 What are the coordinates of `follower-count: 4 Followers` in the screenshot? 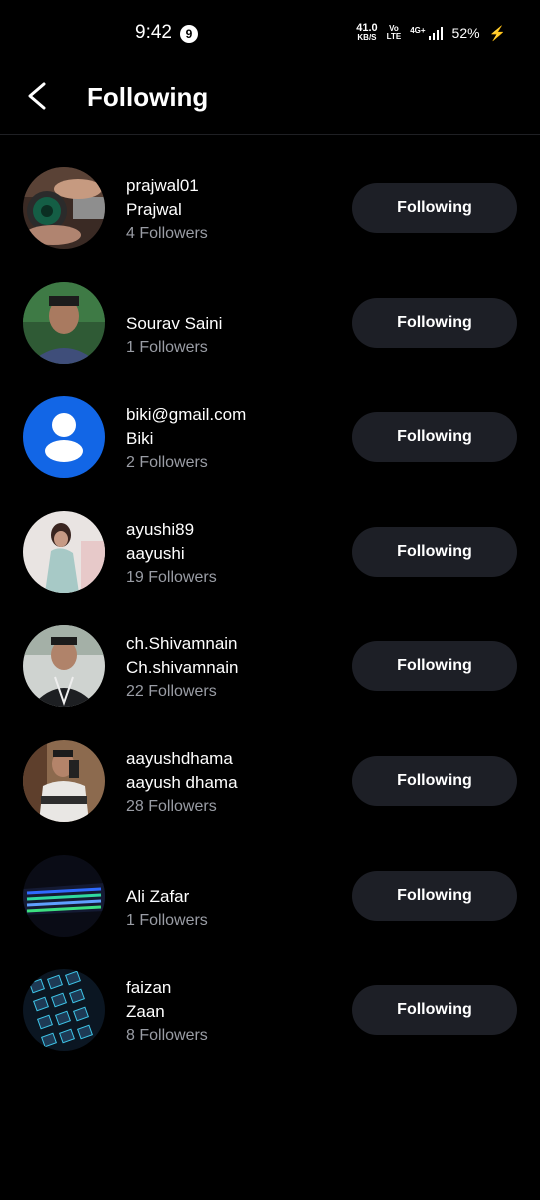 It's located at (167, 233).